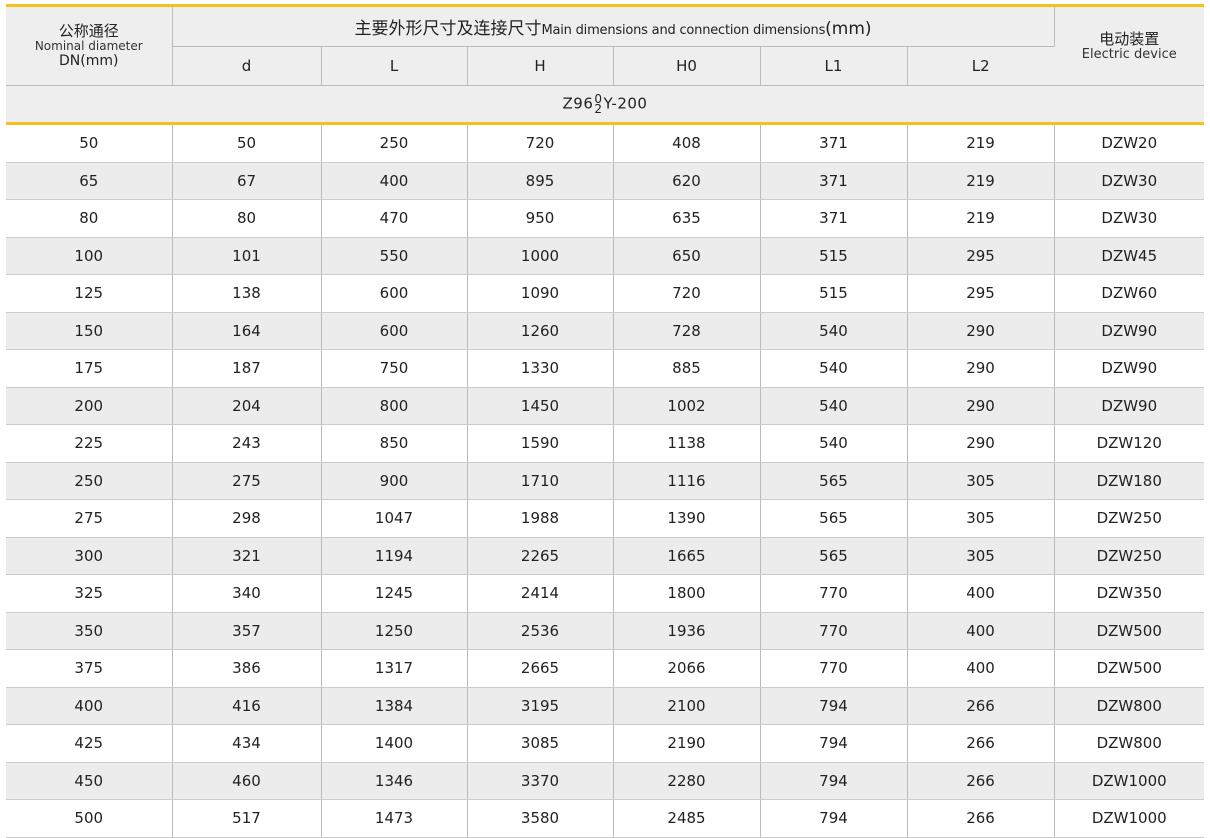 This screenshot has width=1210, height=838. Describe the element at coordinates (89, 143) in the screenshot. I see `cell-dn: 50` at that location.